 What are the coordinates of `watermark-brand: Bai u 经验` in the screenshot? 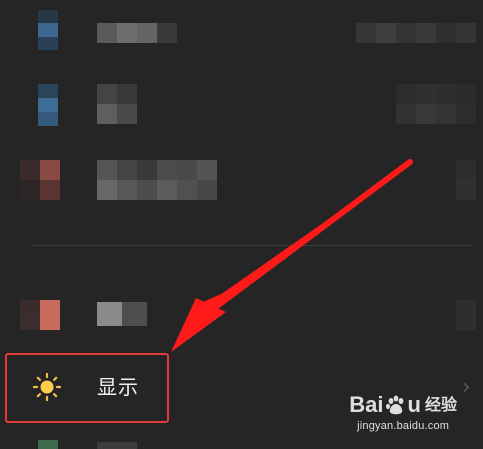 It's located at (403, 405).